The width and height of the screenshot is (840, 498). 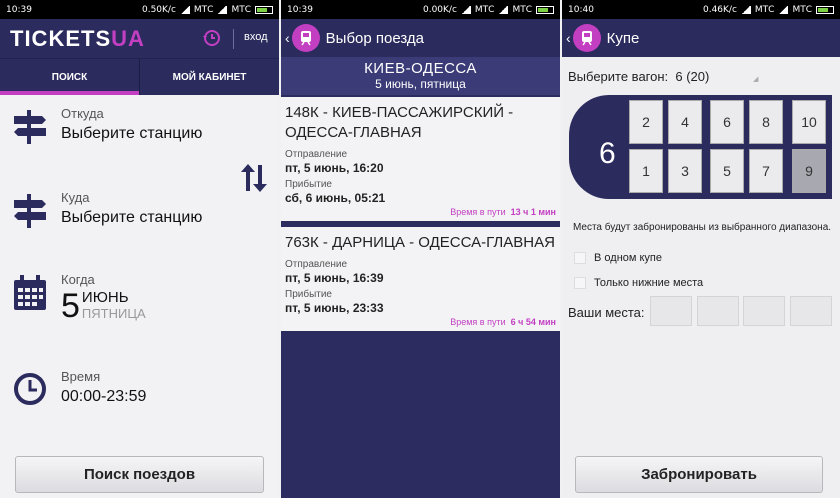 I want to click on app-header: ‹ Выбор поезда, so click(x=420, y=38).